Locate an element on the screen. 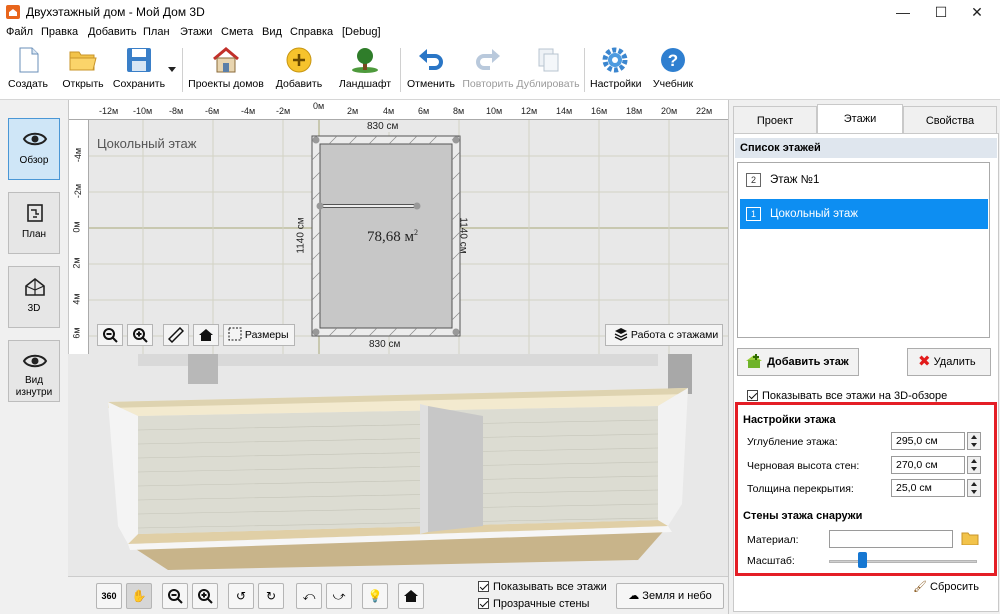 The width and height of the screenshot is (1000, 614). duplicate-button: Дублировать is located at coordinates (548, 71).